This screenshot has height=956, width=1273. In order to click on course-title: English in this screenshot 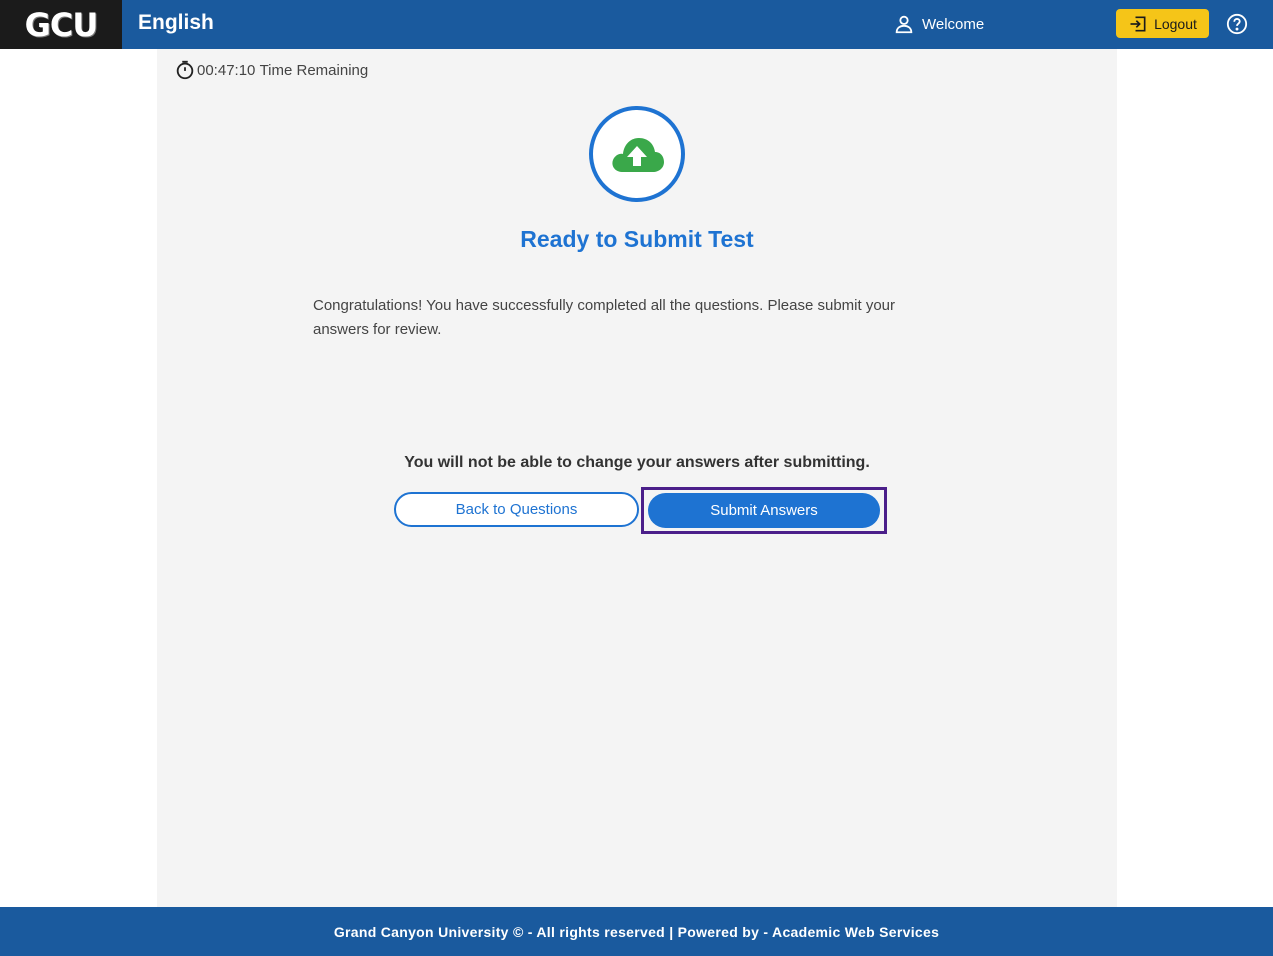, I will do `click(176, 22)`.